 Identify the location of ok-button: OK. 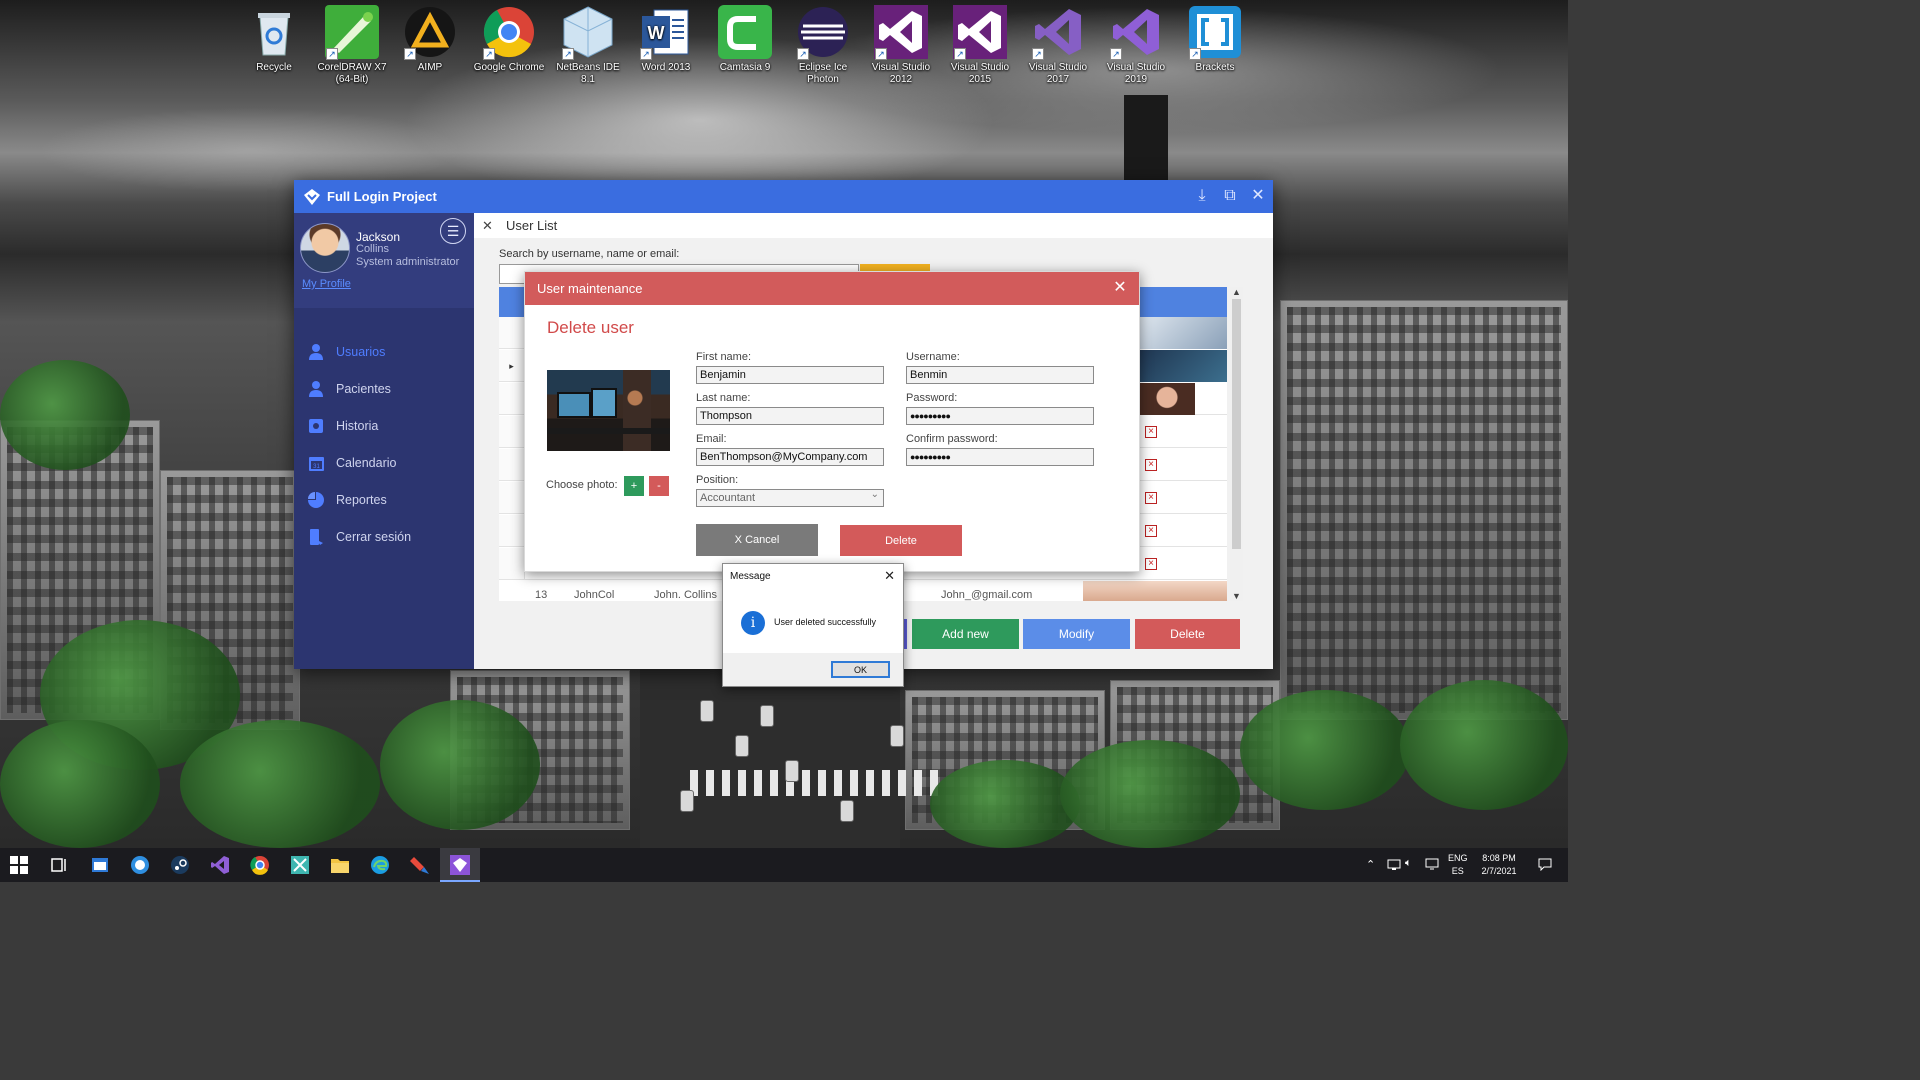
(860, 669).